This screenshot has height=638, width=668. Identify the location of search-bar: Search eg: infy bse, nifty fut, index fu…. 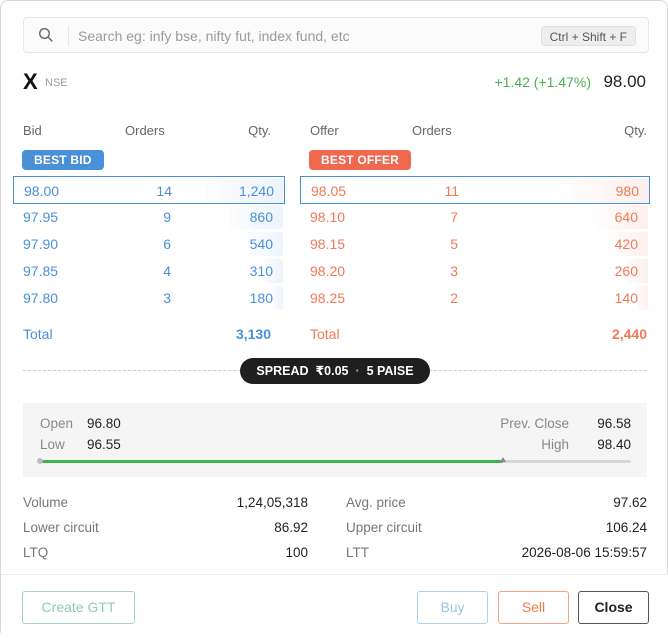
(336, 35).